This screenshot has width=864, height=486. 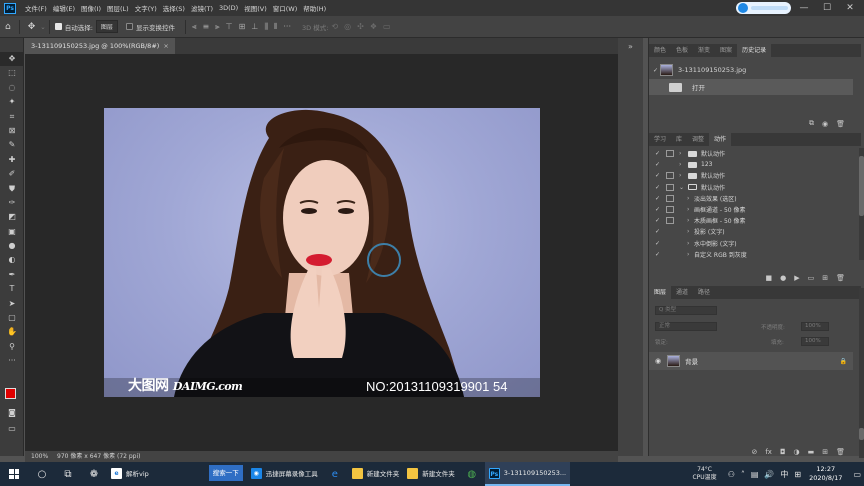 I want to click on tab-actions: 动作, so click(x=720, y=139).